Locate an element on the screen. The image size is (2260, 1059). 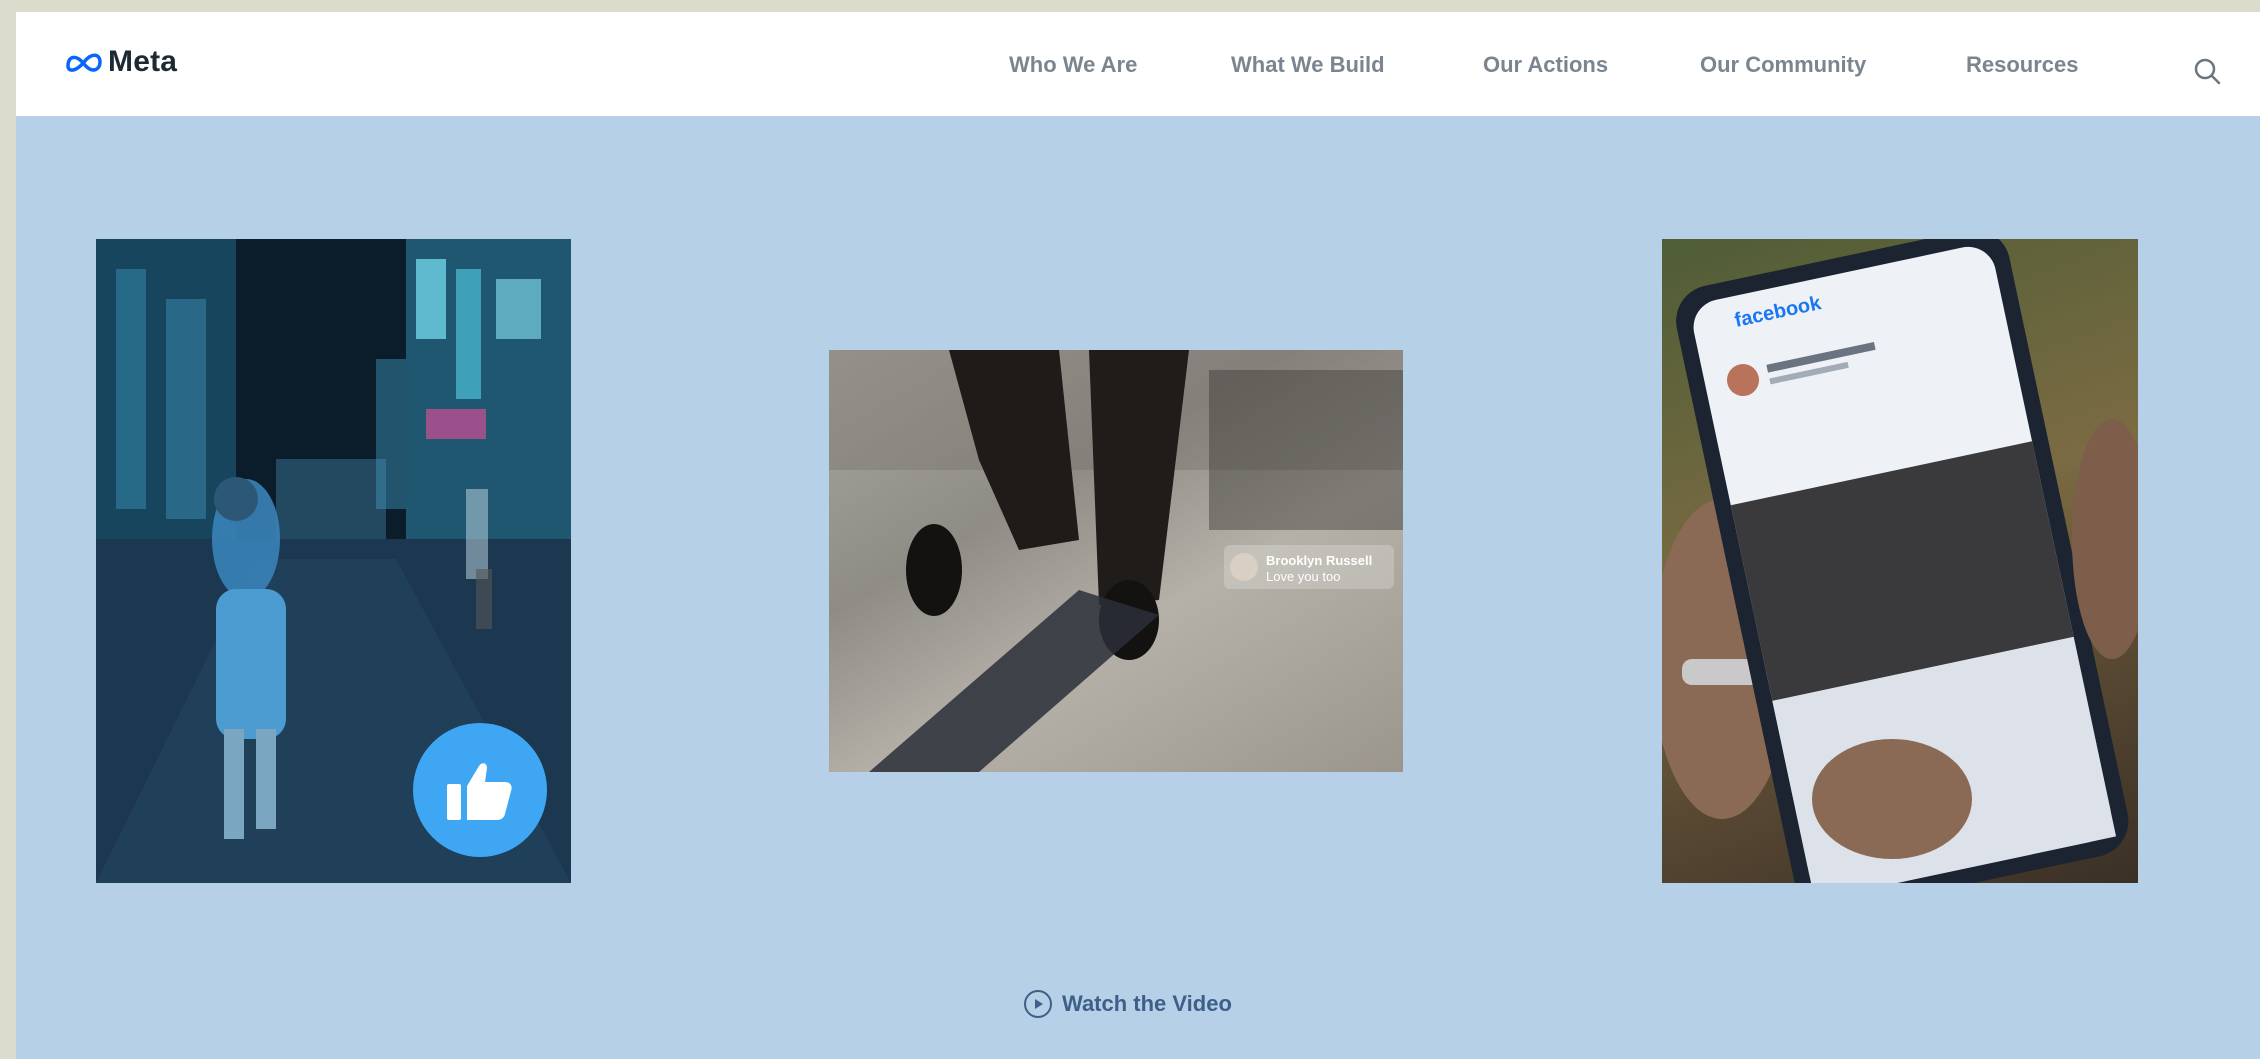
nav-what-we-build: What We Build is located at coordinates (1308, 65).